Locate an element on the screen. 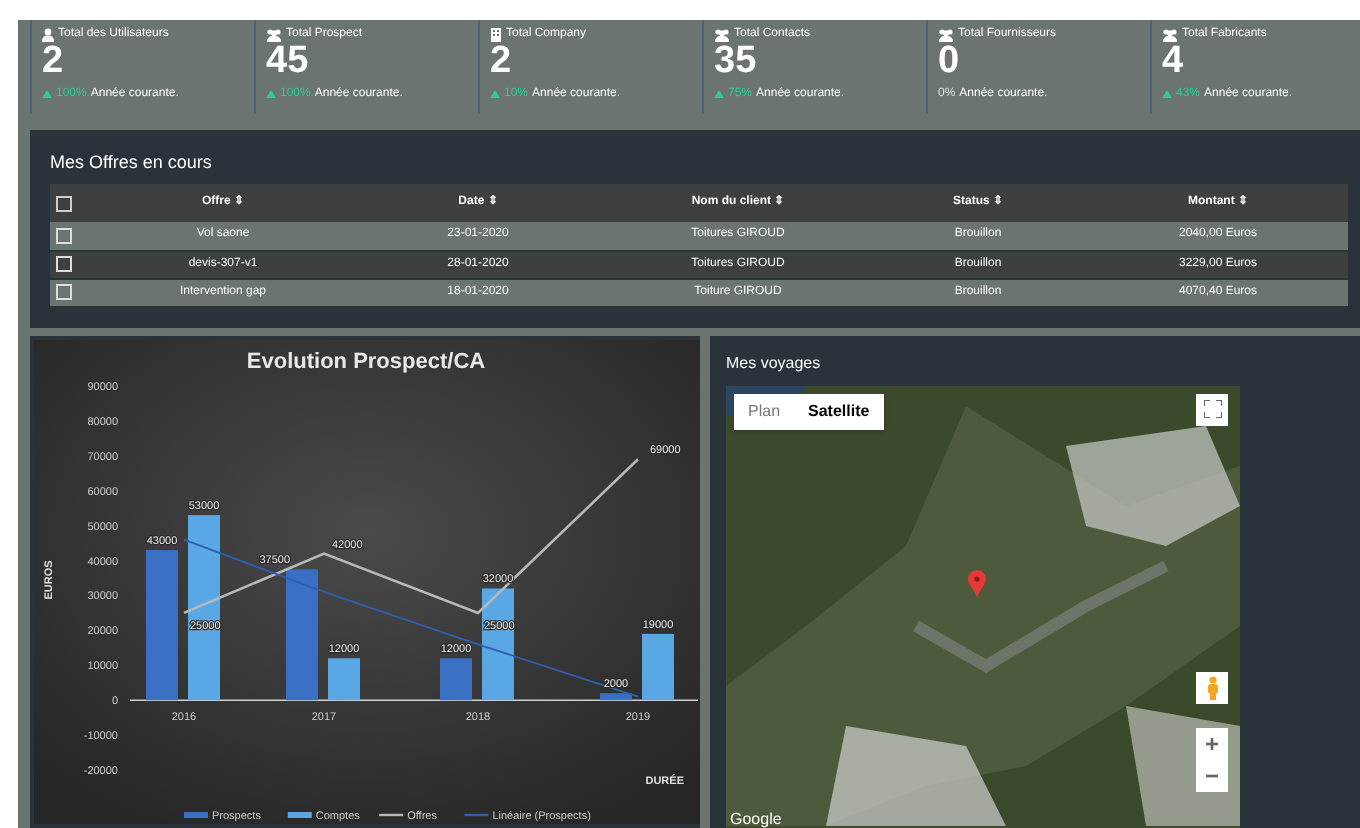 The image size is (1360, 828). stat-value: 0 is located at coordinates (949, 62).